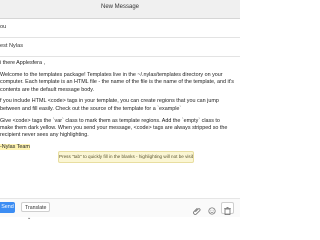  I want to click on window-title: New Message, so click(119, 7).